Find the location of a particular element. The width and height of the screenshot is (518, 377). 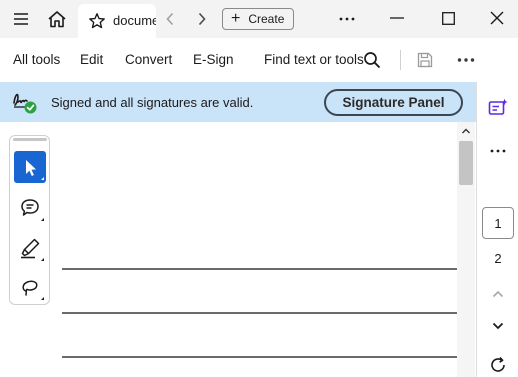

hamburger-icon is located at coordinates (21, 19).